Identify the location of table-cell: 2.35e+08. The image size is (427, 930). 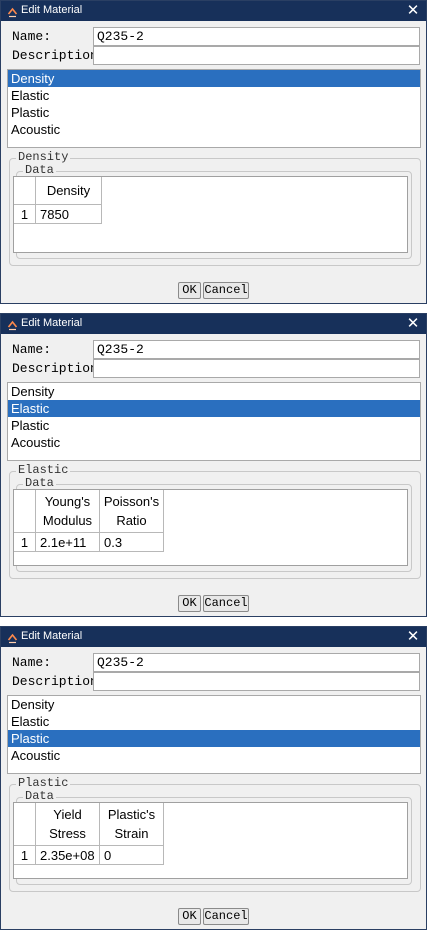
(68, 855).